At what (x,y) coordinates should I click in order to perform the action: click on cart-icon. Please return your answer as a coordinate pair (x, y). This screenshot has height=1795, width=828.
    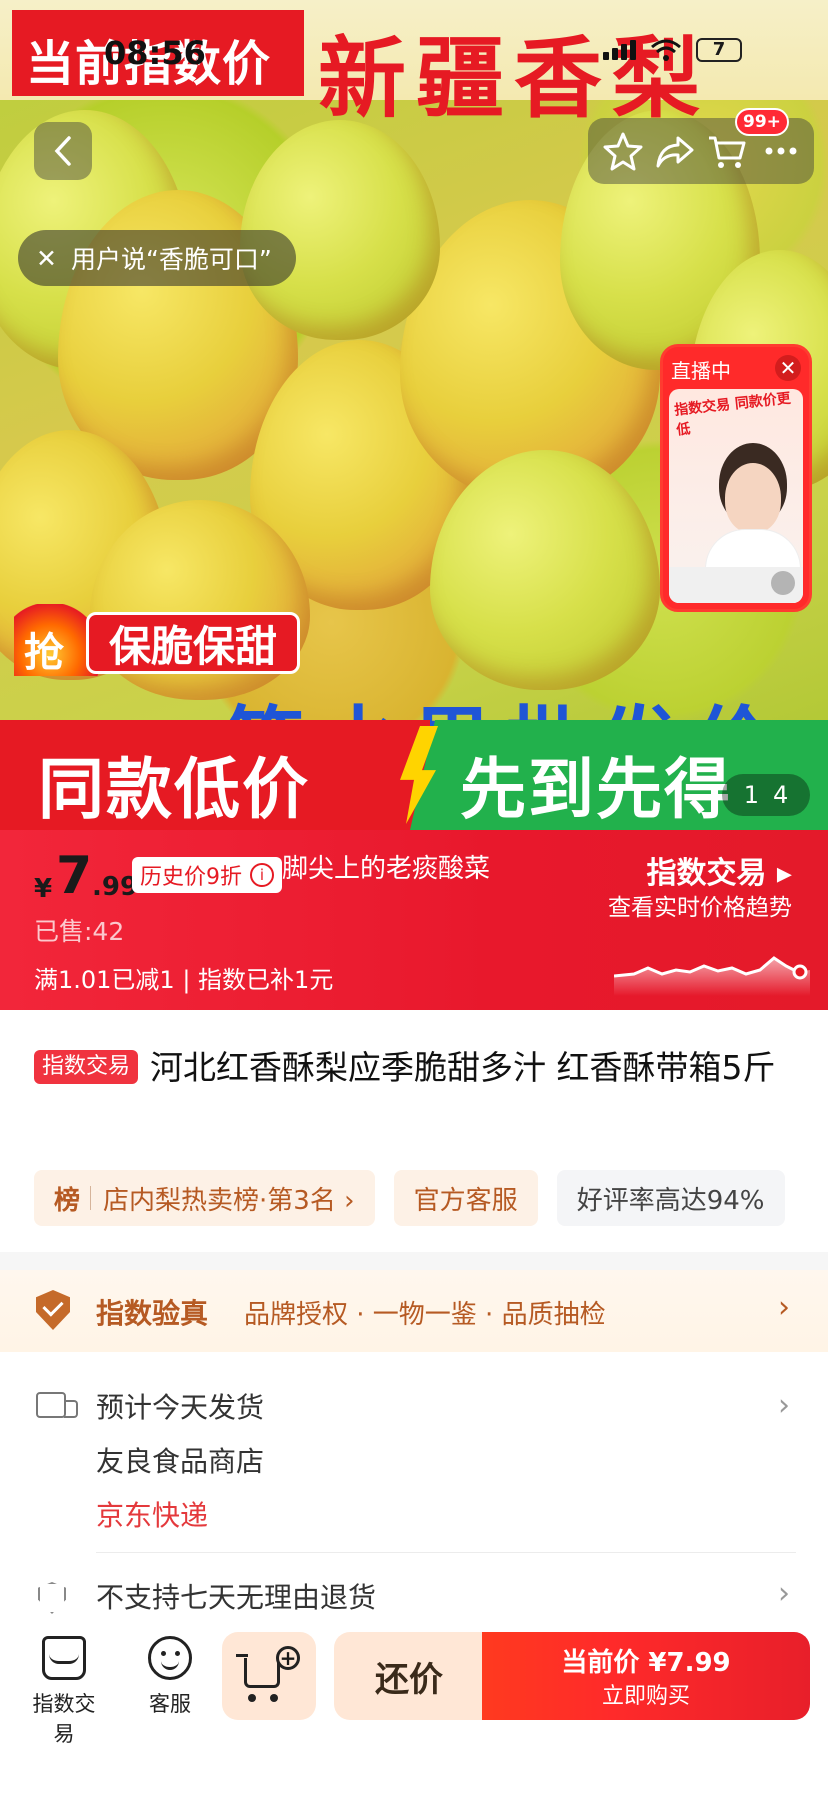
    Looking at the image, I should click on (727, 151).